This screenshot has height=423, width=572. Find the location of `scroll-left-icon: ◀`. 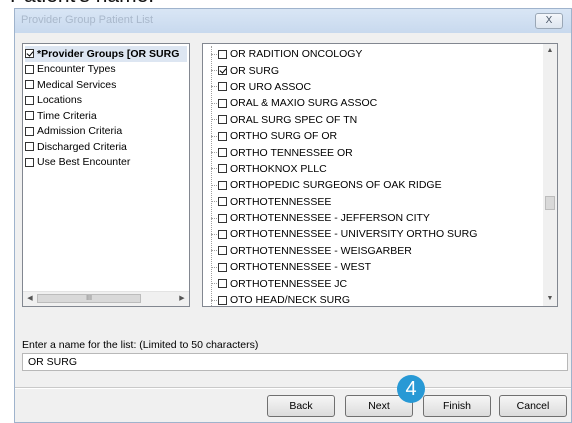

scroll-left-icon: ◀ is located at coordinates (30, 299).